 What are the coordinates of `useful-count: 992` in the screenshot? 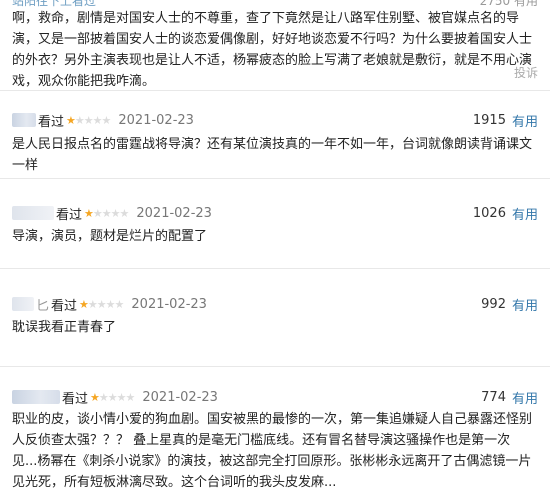 It's located at (493, 304).